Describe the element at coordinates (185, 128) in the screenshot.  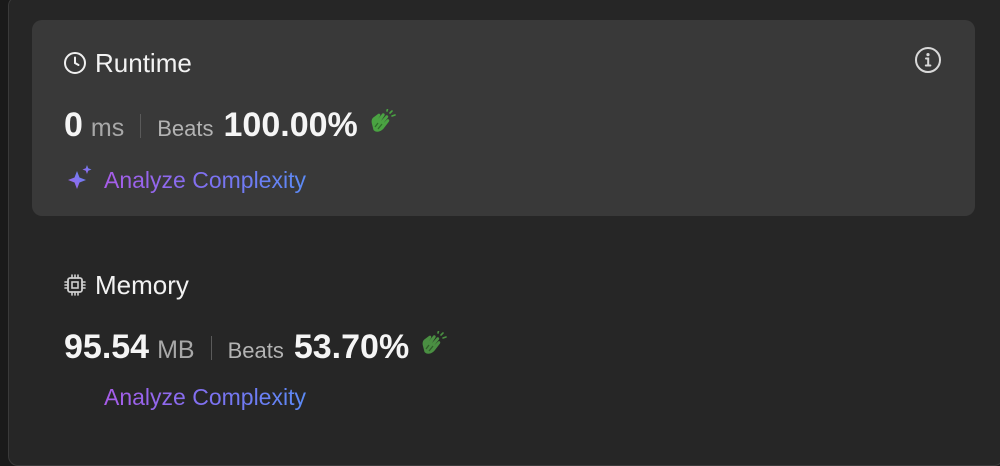
I see `runtime-beats-label: Beats` at that location.